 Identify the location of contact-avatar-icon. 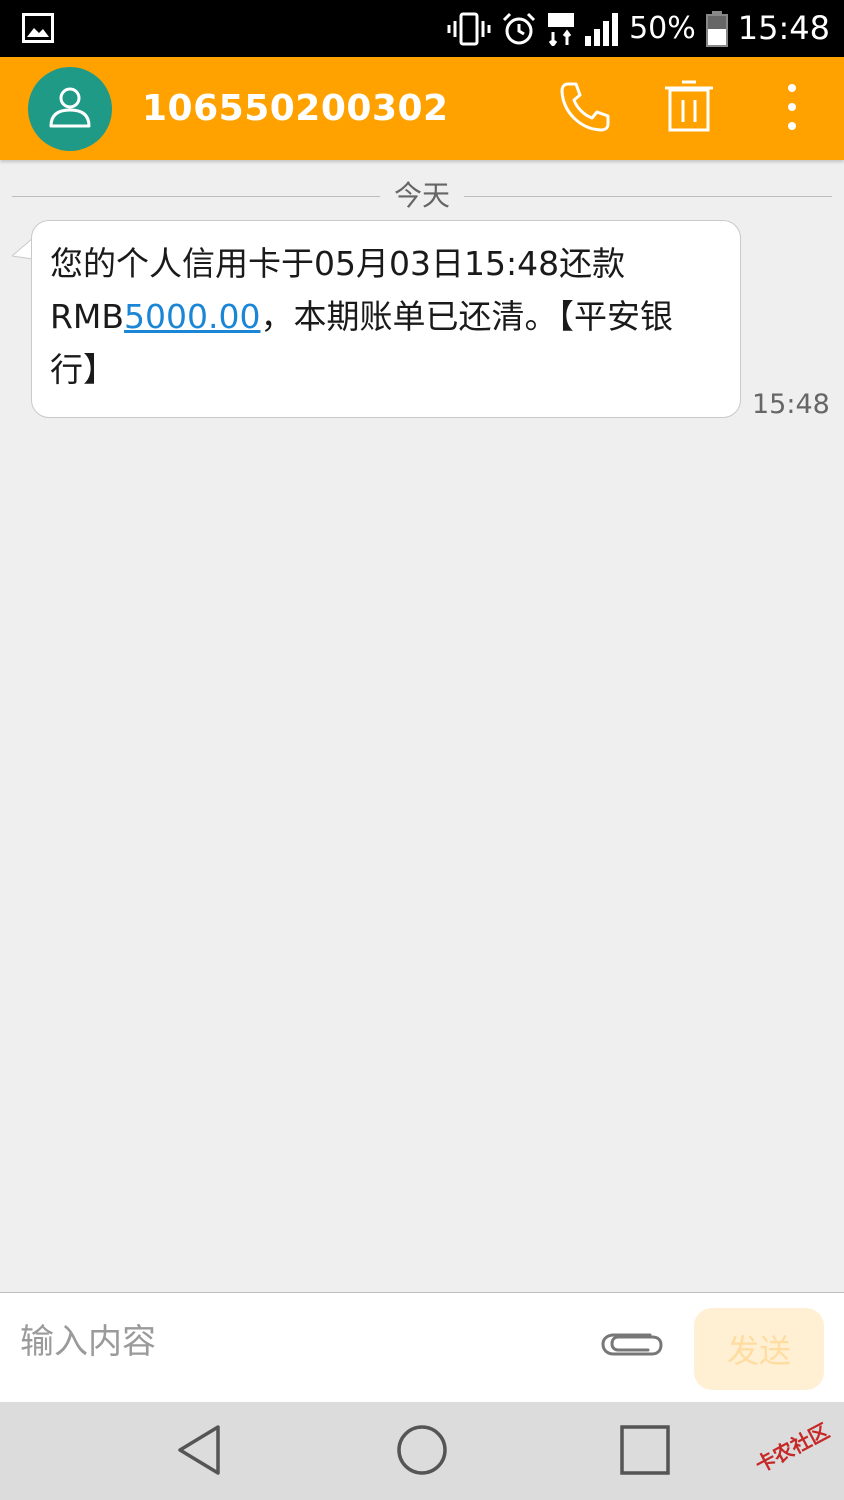
(70, 109).